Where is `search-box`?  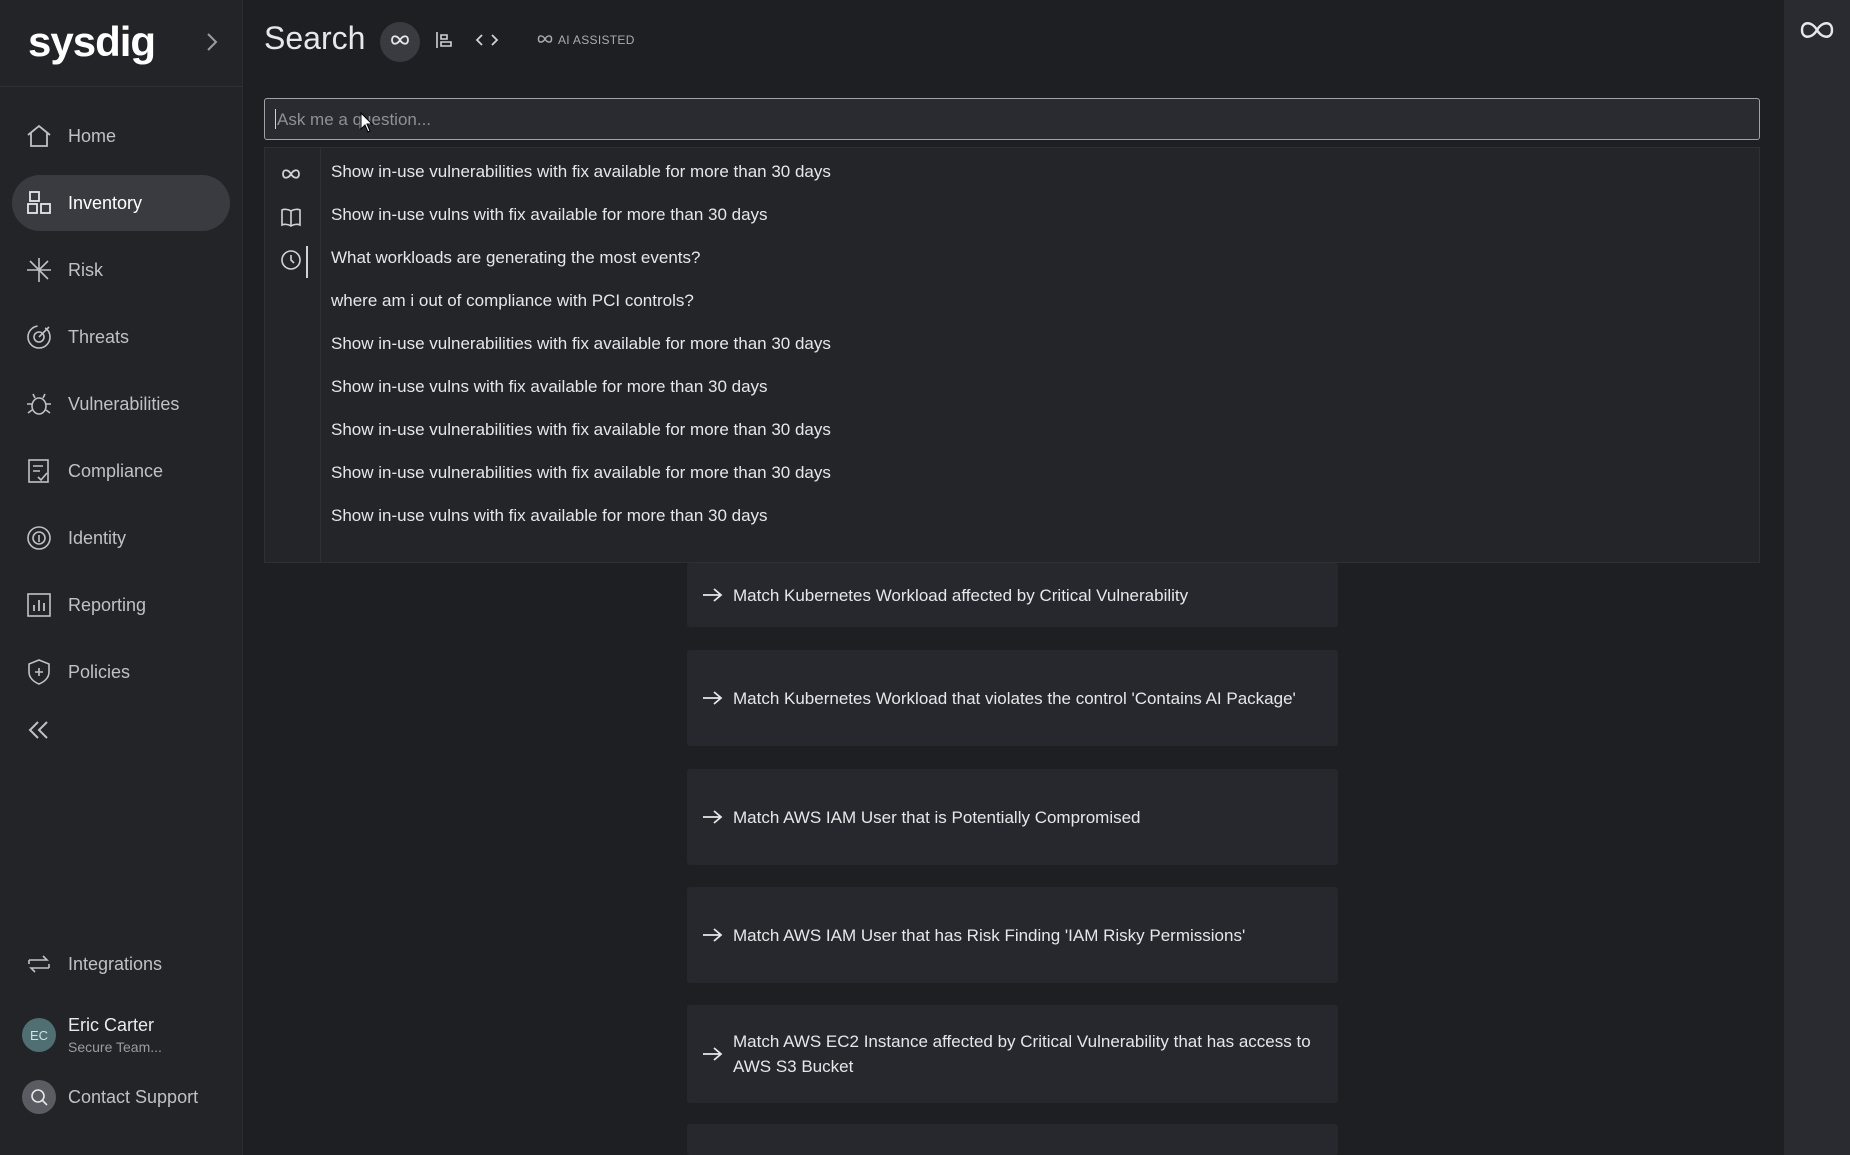
search-box is located at coordinates (1012, 119).